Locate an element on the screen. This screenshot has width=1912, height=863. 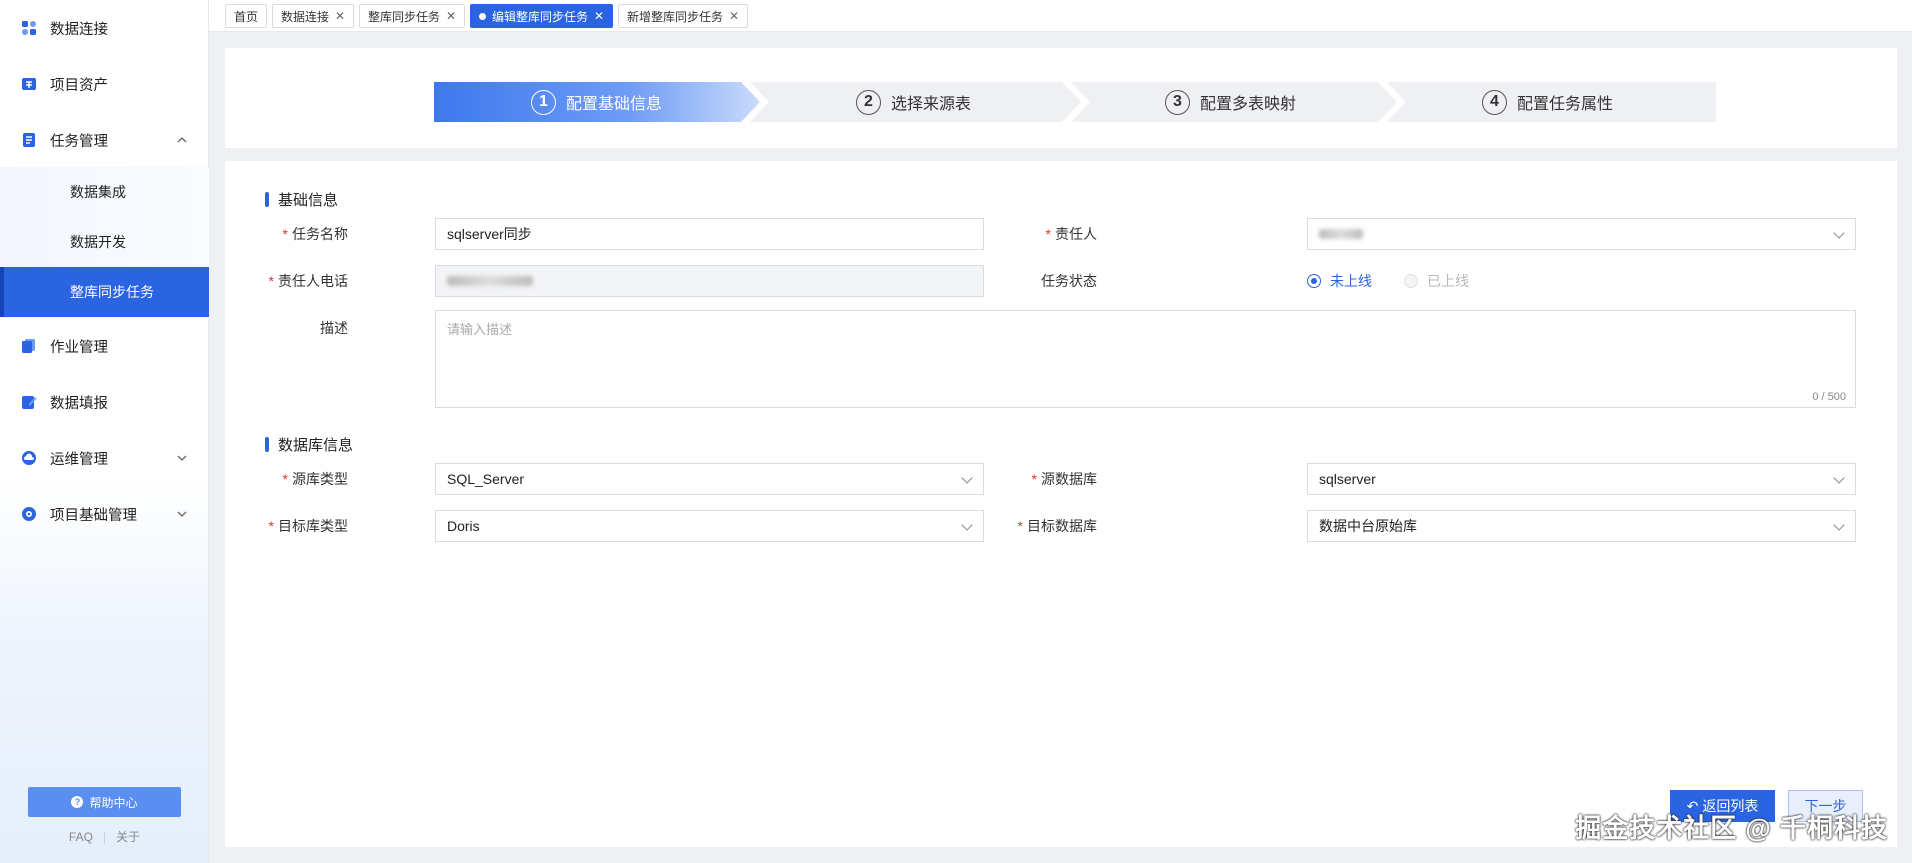
sidebar-item-label: 项目资产 is located at coordinates (79, 85).